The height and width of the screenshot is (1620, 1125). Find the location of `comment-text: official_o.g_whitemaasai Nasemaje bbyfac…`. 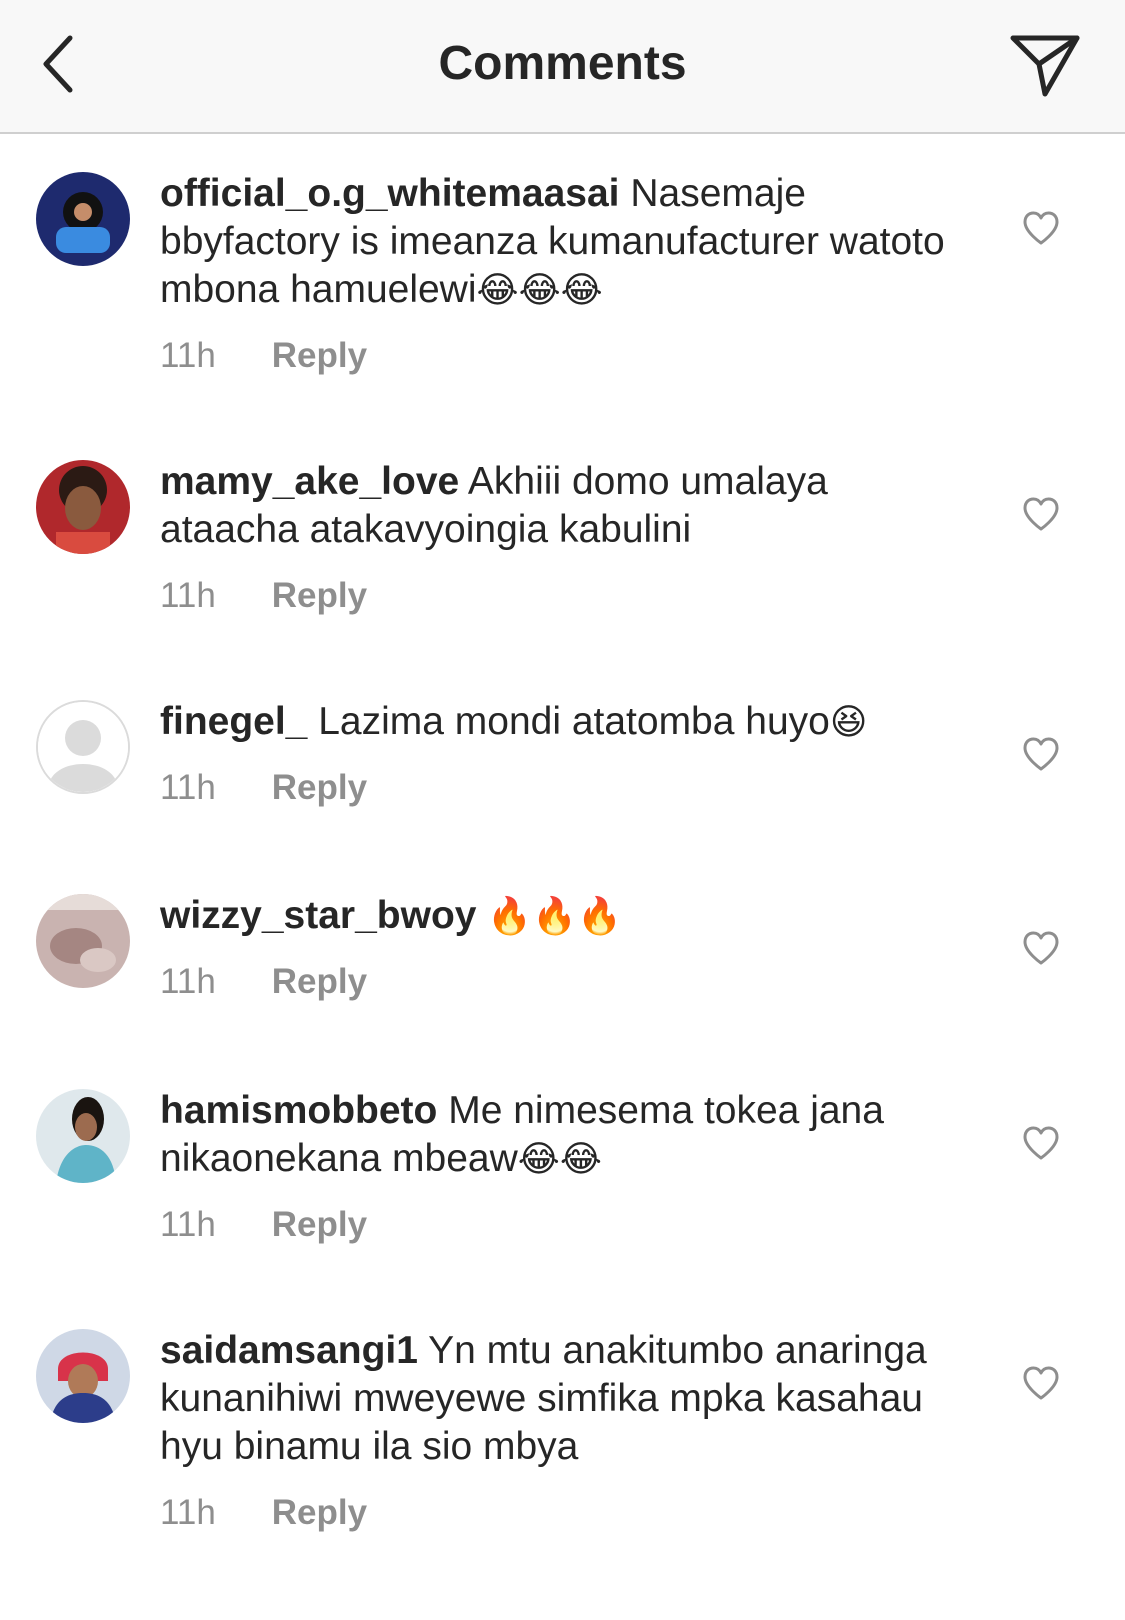

comment-text: official_o.g_whitemaasai Nasemaje bbyfac… is located at coordinates (560, 242).